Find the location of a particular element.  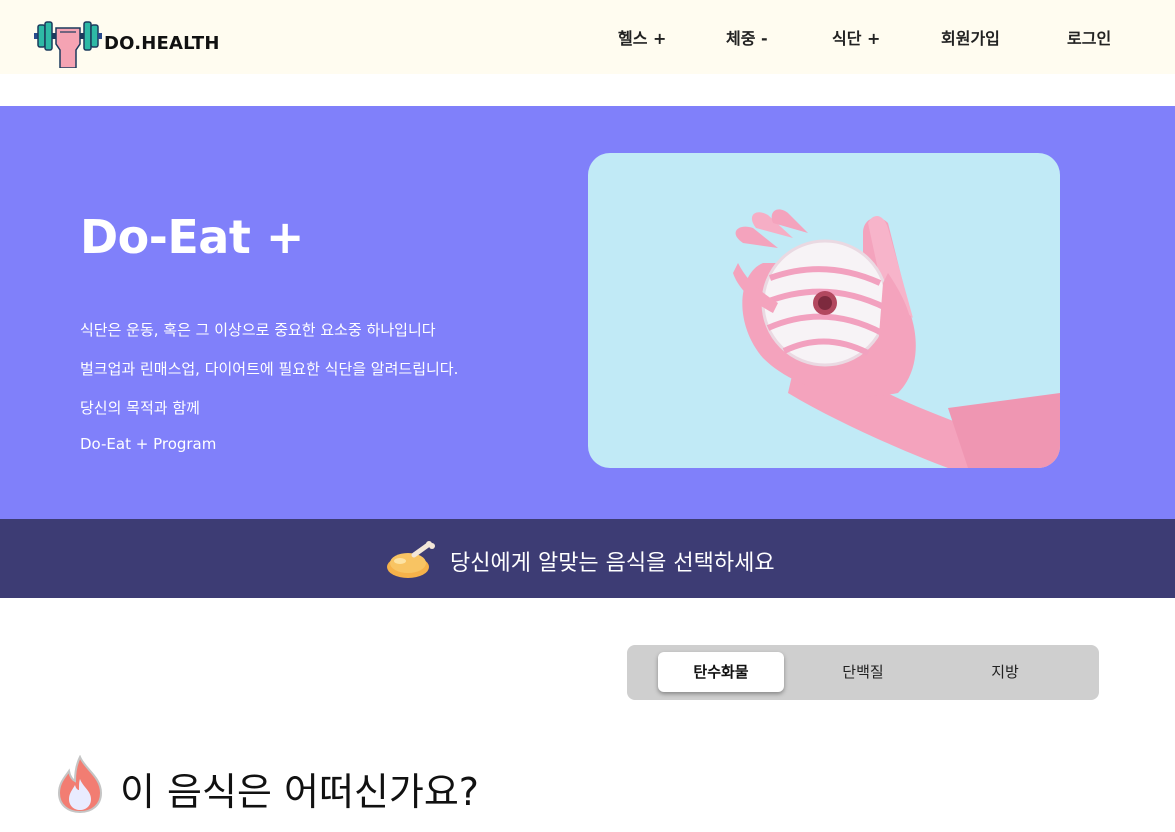

nutrient-tabs: 탄수화물 단백질 지방 is located at coordinates (863, 672).